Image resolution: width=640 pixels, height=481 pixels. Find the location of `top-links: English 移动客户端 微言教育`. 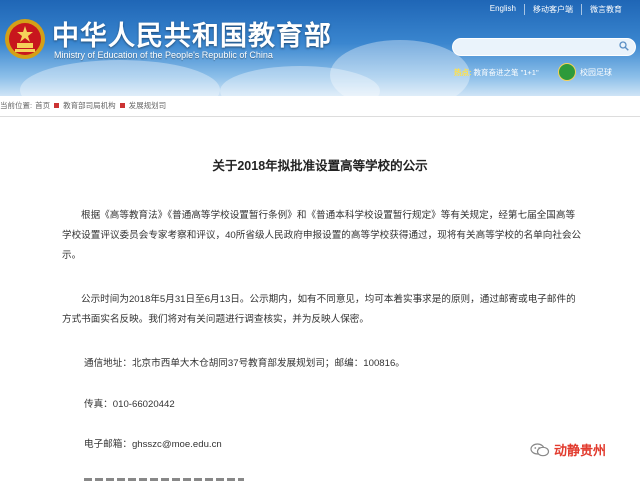

top-links: English 移动客户端 微言教育 is located at coordinates (556, 9).